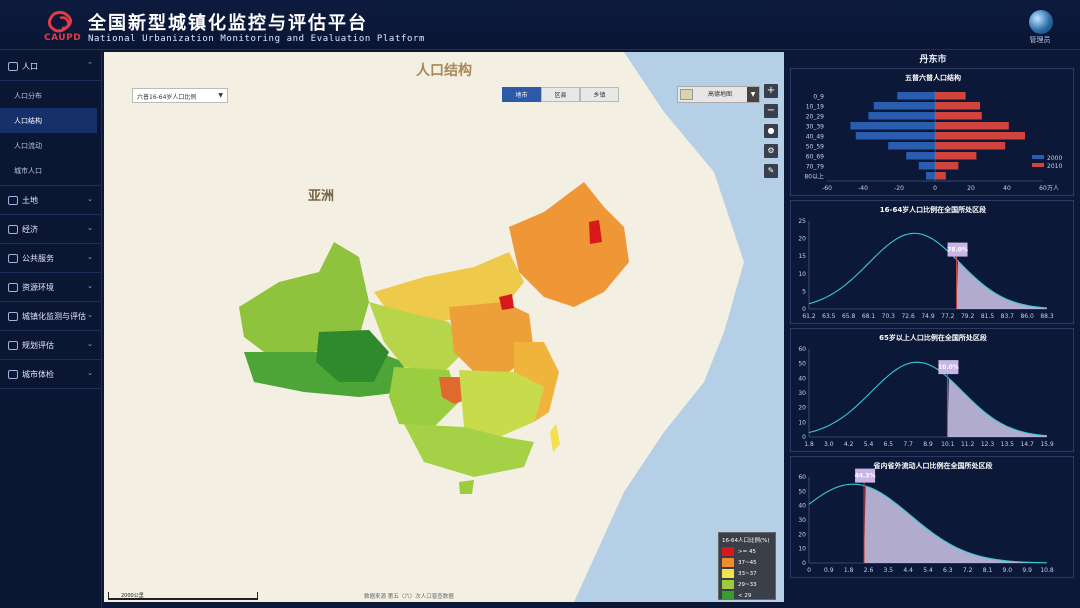 Image resolution: width=1080 pixels, height=608 pixels. I want to click on user-globe-icon, so click(1041, 22).